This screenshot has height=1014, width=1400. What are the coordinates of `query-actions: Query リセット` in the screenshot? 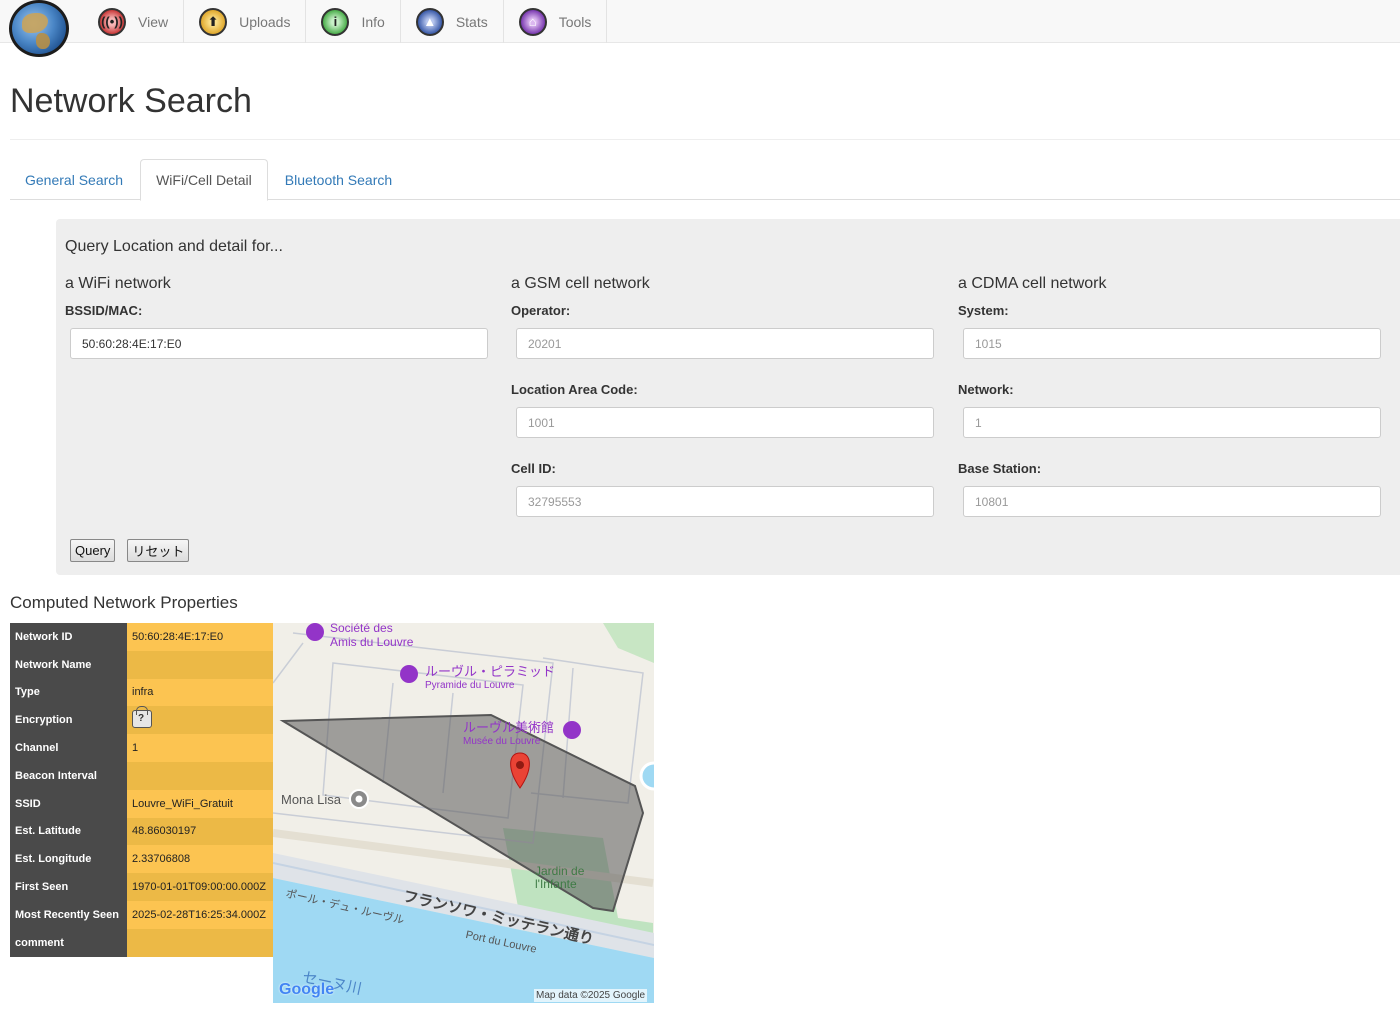 It's located at (130, 550).